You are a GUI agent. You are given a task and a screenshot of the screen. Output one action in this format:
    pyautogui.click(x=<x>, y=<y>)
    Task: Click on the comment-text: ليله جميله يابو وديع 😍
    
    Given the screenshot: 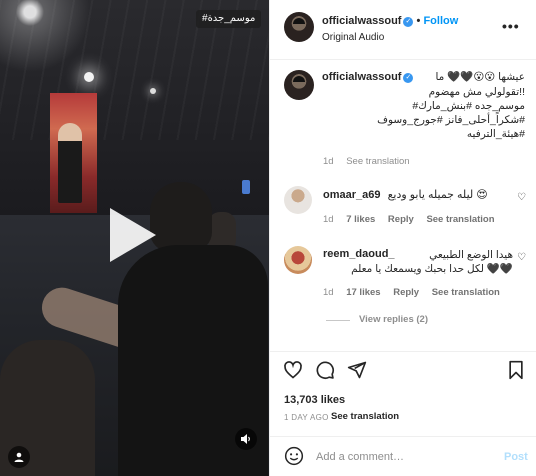 What is the action you would take?
    pyautogui.click(x=437, y=195)
    